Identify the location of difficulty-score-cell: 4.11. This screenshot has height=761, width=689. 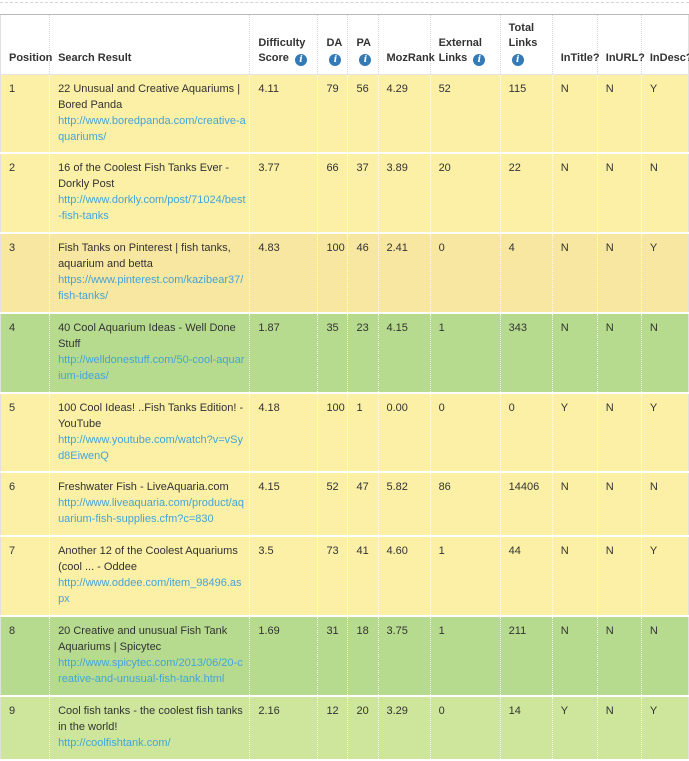
(284, 114).